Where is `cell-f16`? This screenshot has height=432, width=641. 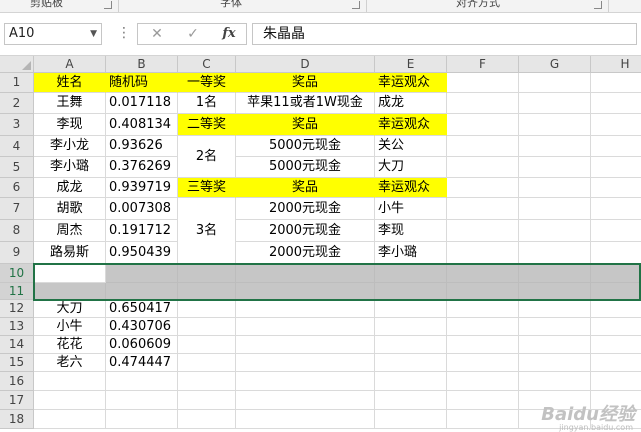 cell-f16 is located at coordinates (483, 381).